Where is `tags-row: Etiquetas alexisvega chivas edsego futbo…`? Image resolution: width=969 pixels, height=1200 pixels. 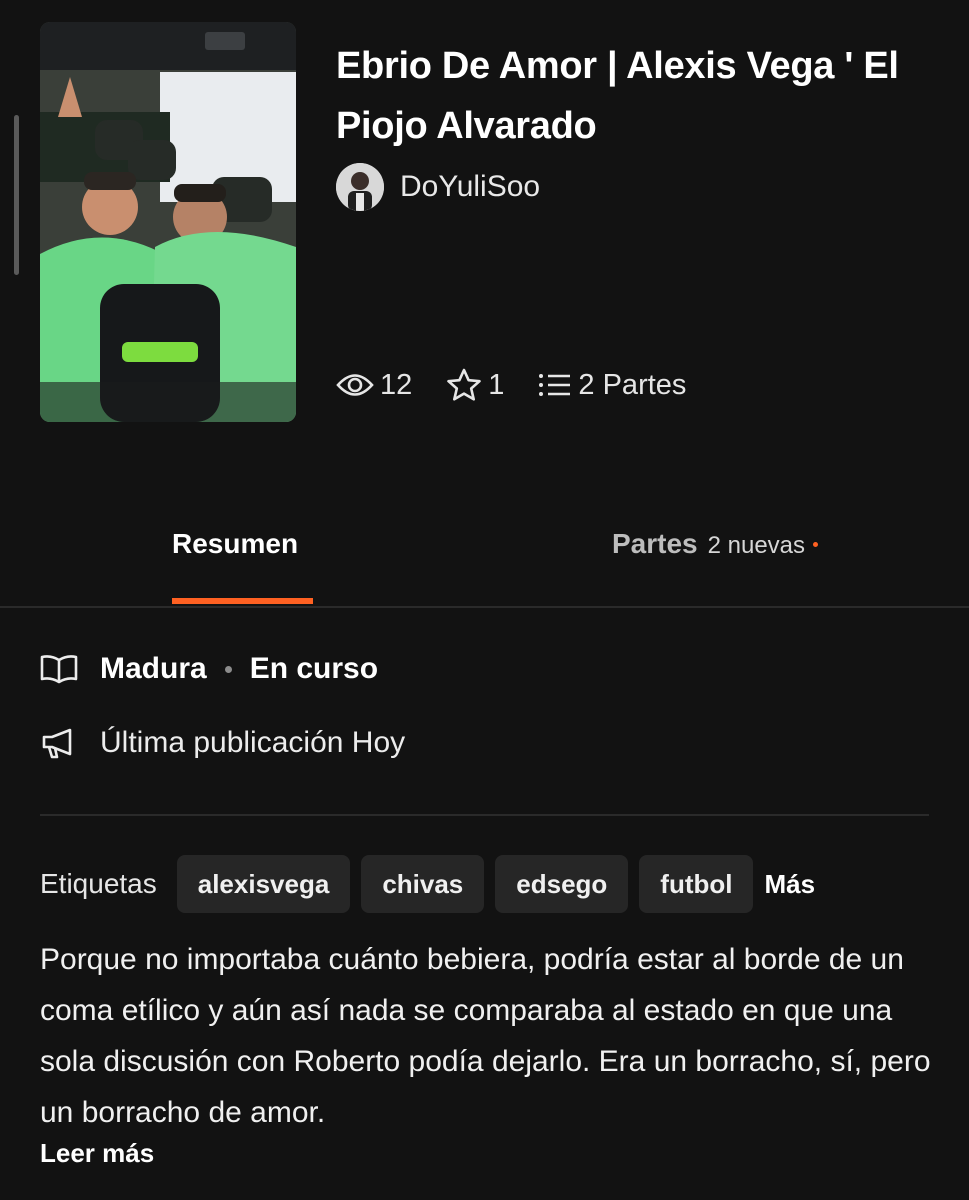 tags-row: Etiquetas alexisvega chivas edsego futbo… is located at coordinates (427, 884).